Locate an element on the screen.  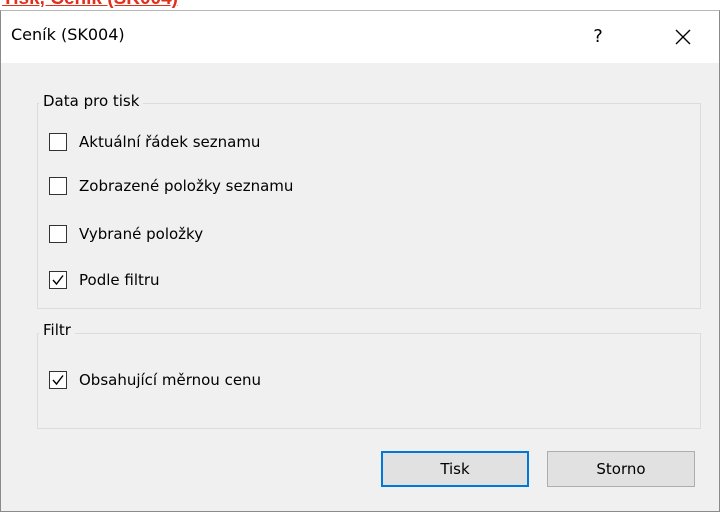
print-button: Tisk is located at coordinates (455, 469).